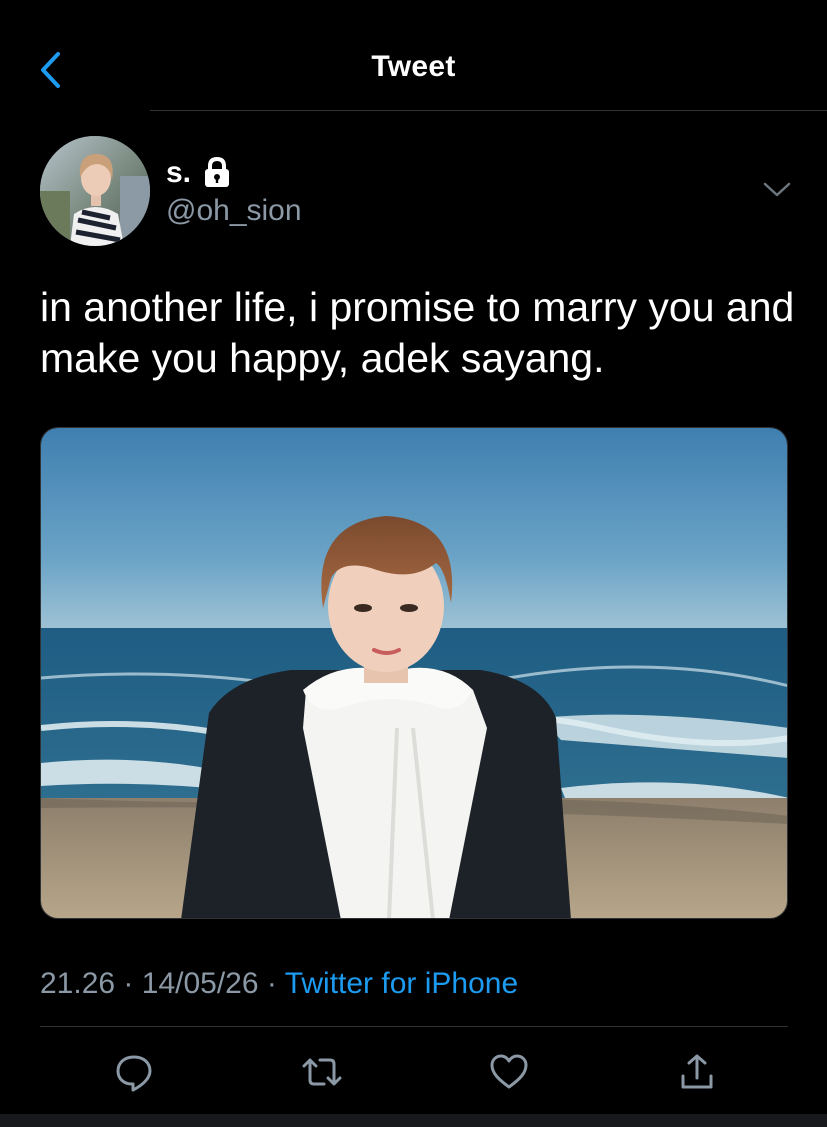  What do you see at coordinates (413, 66) in the screenshot?
I see `page-title: Tweet` at bounding box center [413, 66].